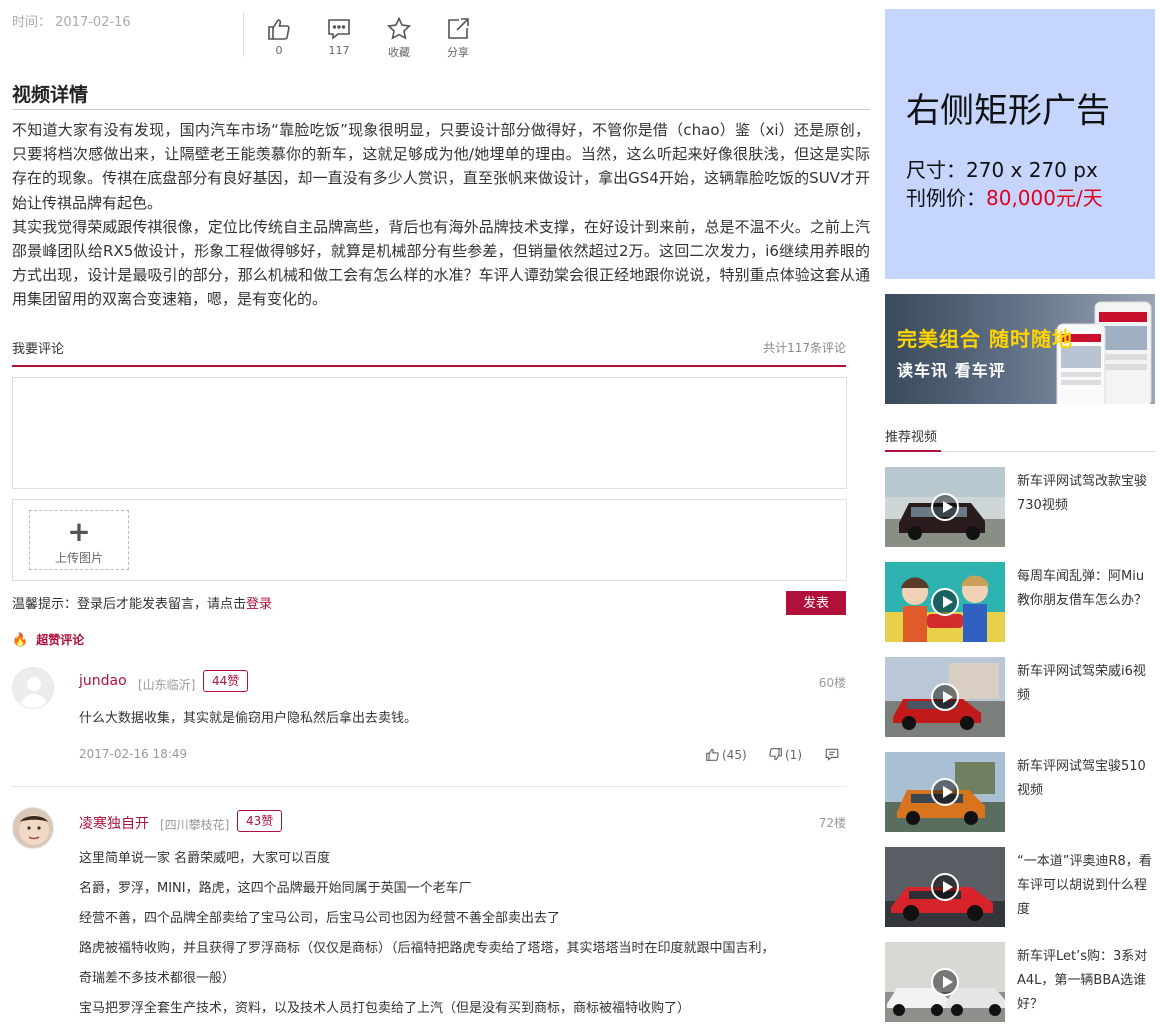 The height and width of the screenshot is (1030, 1160). What do you see at coordinates (38, 349) in the screenshot?
I see `comment-form-title: 我要评论` at bounding box center [38, 349].